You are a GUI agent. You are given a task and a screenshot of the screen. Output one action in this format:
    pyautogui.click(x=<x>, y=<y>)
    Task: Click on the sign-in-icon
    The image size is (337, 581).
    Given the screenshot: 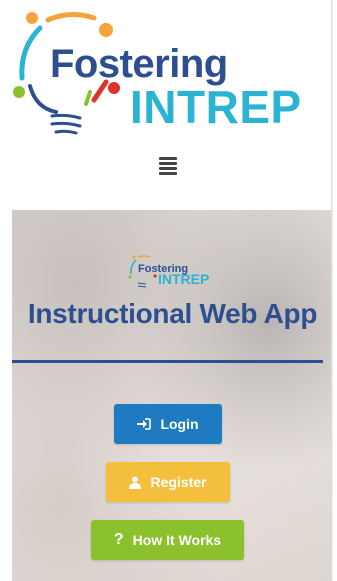 What is the action you would take?
    pyautogui.click(x=144, y=424)
    